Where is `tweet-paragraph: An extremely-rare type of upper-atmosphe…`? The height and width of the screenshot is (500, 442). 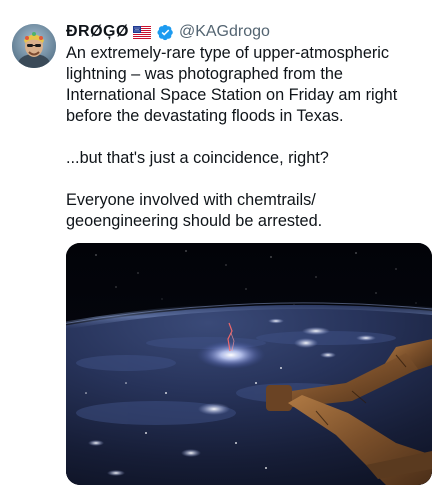 tweet-paragraph: An extremely-rare type of upper-atmosphe… is located at coordinates (232, 84).